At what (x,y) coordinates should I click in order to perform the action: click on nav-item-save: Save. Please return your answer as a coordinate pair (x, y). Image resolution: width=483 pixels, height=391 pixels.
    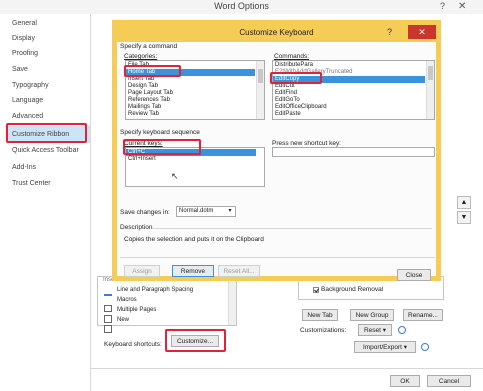
    Looking at the image, I should click on (49, 70).